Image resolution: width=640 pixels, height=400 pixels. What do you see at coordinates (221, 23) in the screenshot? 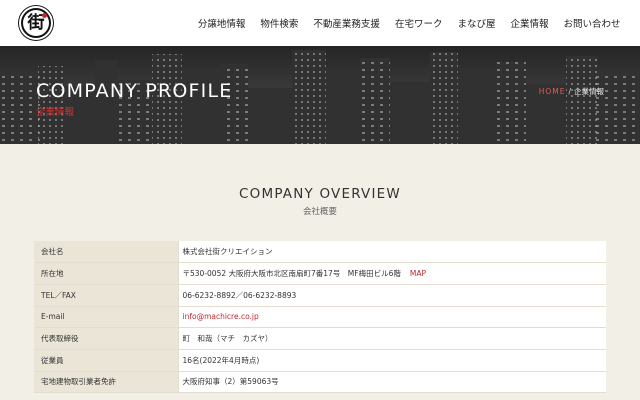
I see `nav-item-subdivision: 分譲地情報` at bounding box center [221, 23].